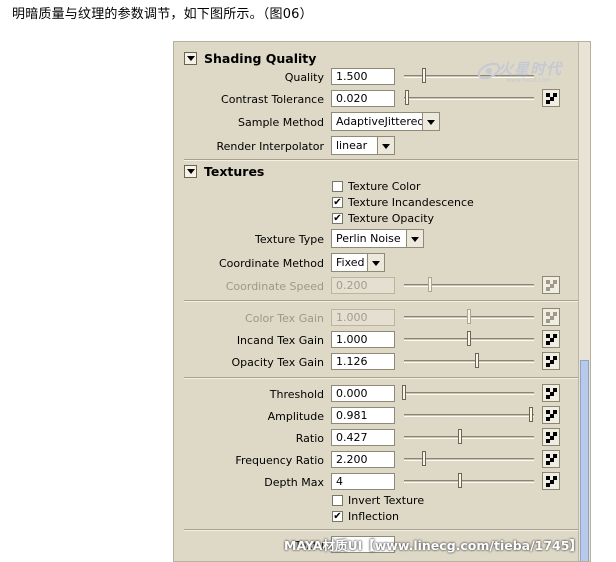  I want to click on threshold-field: 0.000, so click(363, 393).